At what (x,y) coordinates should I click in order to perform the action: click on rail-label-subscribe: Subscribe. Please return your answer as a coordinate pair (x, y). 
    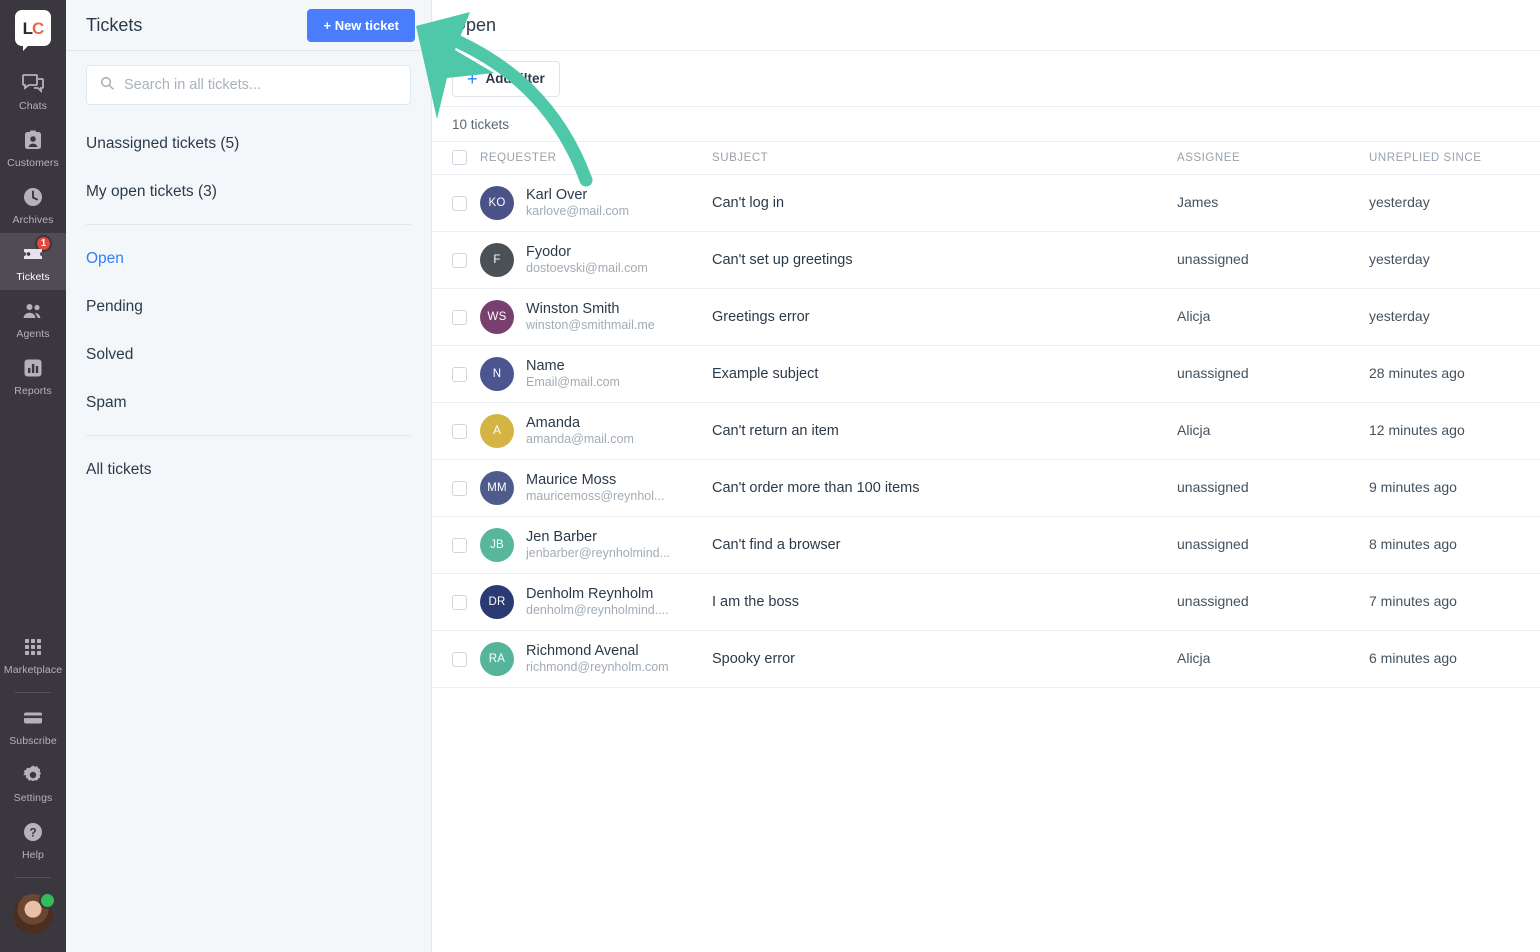
    Looking at the image, I should click on (33, 741).